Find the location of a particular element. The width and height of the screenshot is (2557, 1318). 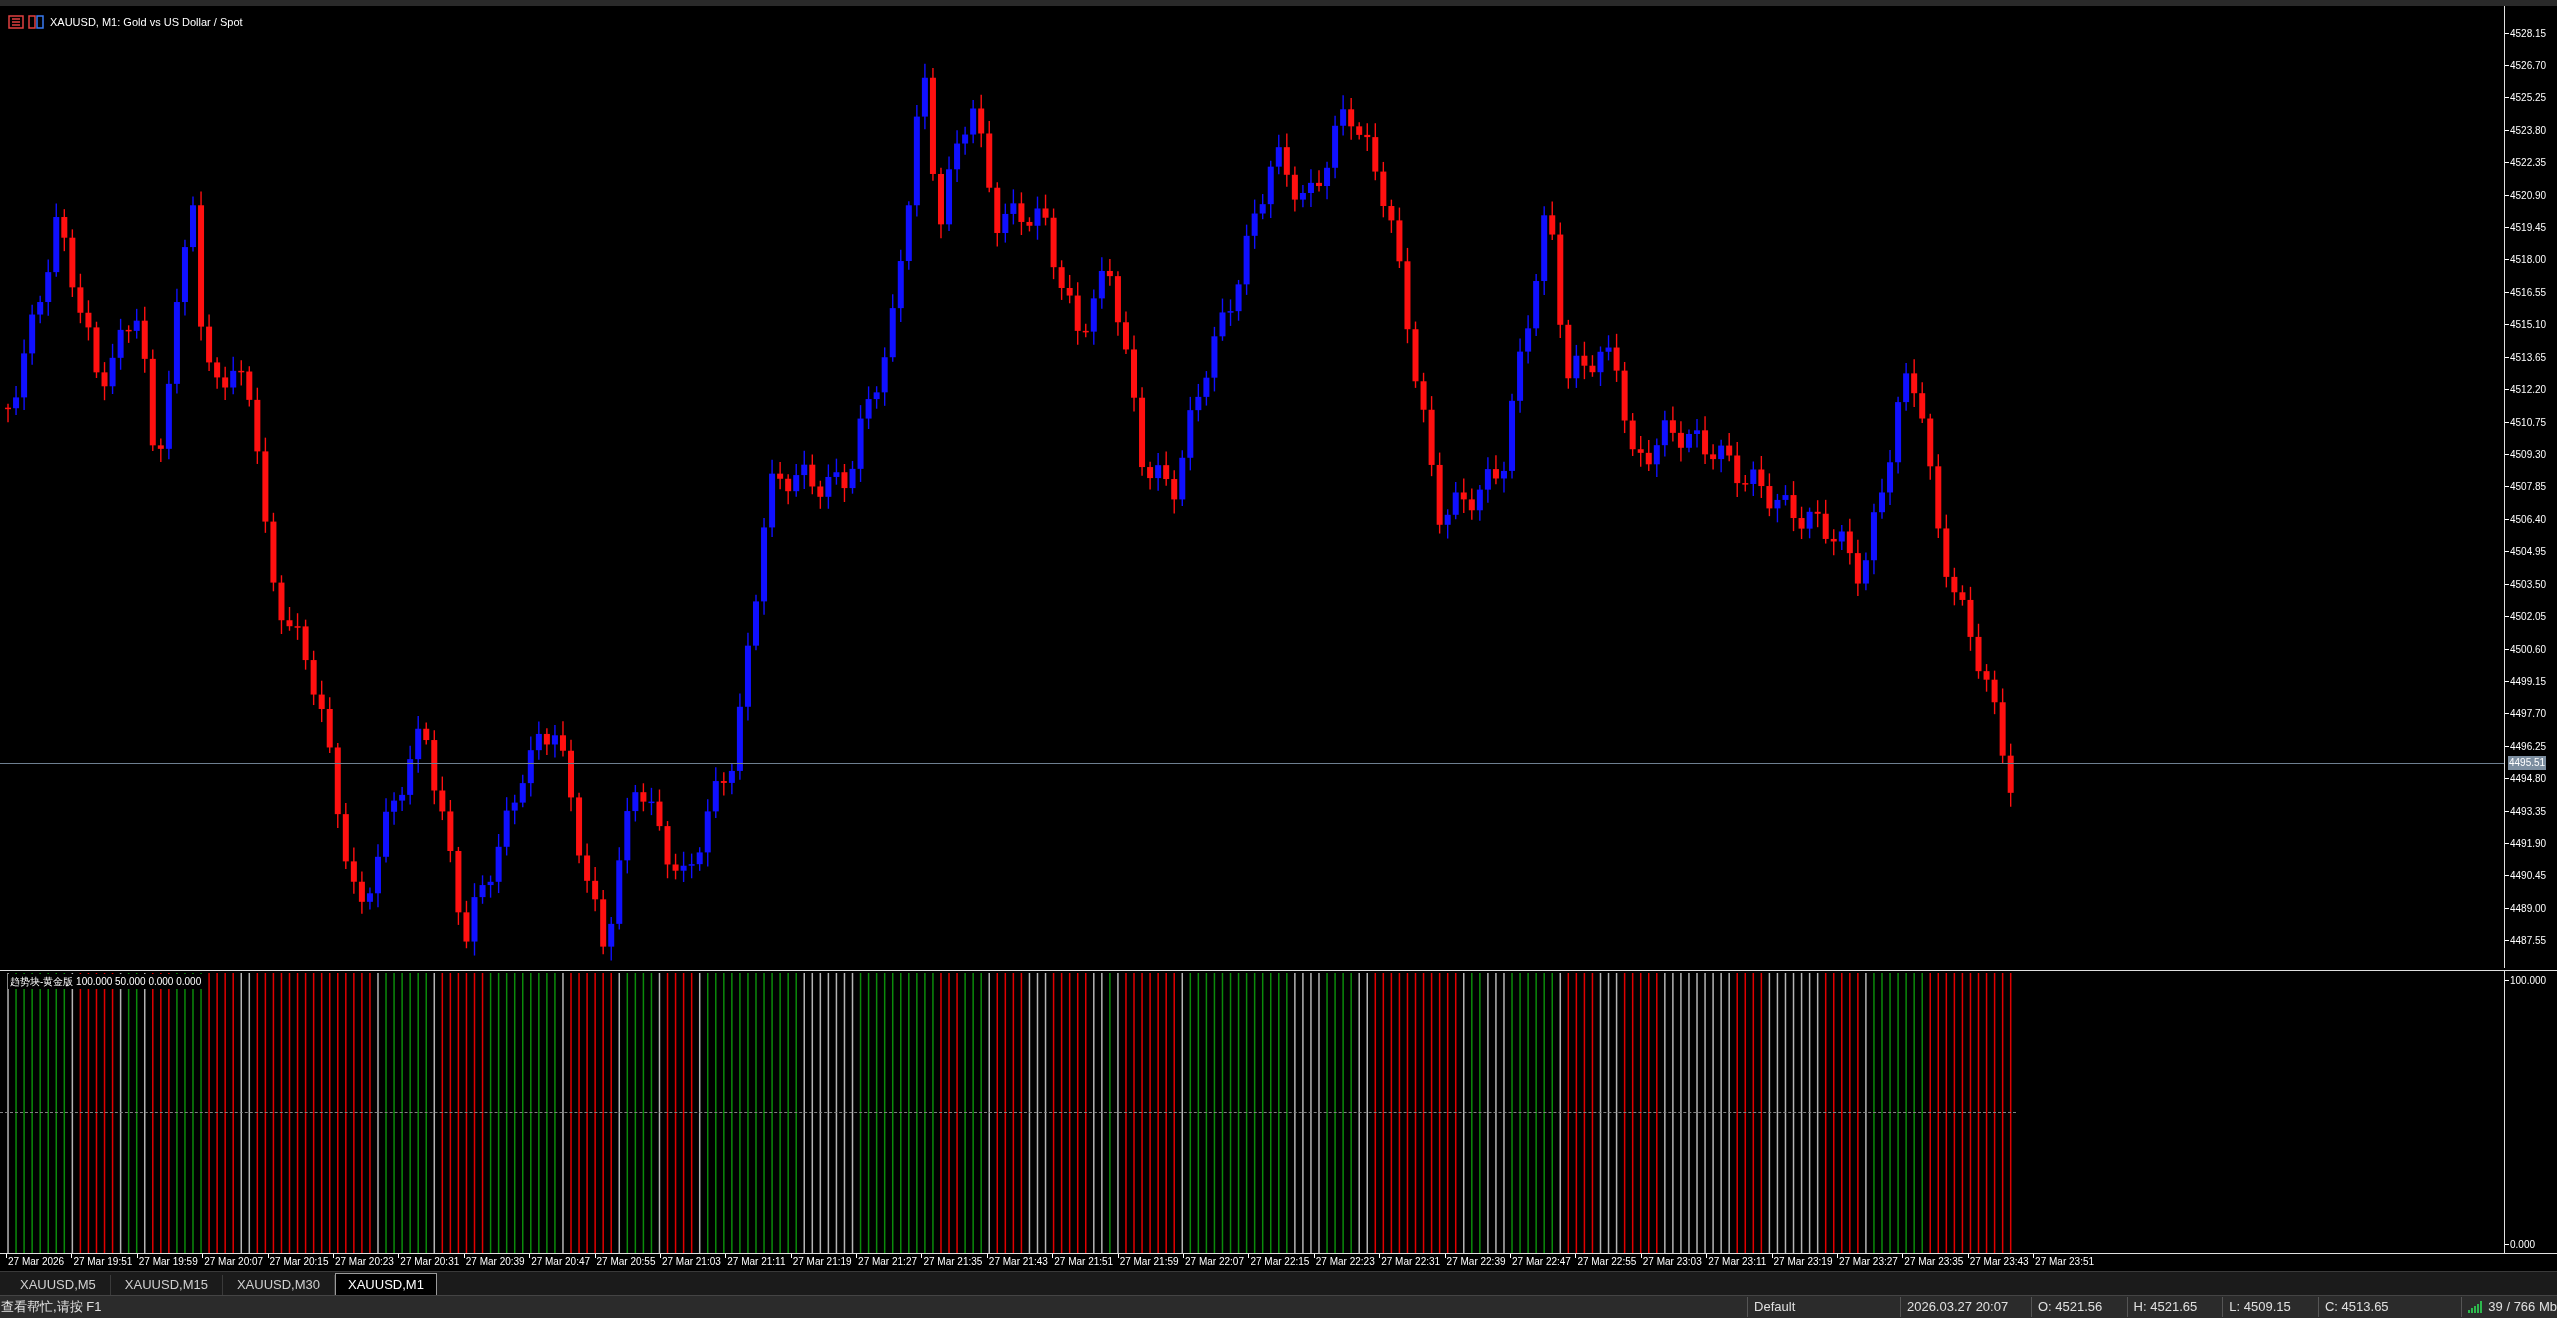

price-label: 4523.80 is located at coordinates (2528, 130).